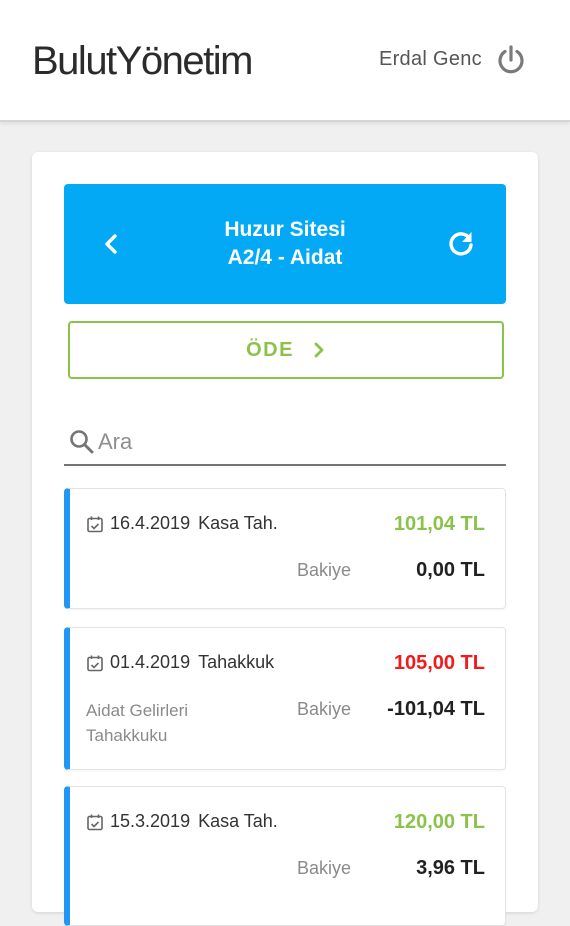  I want to click on balance-value: 3,96 TL, so click(450, 868).